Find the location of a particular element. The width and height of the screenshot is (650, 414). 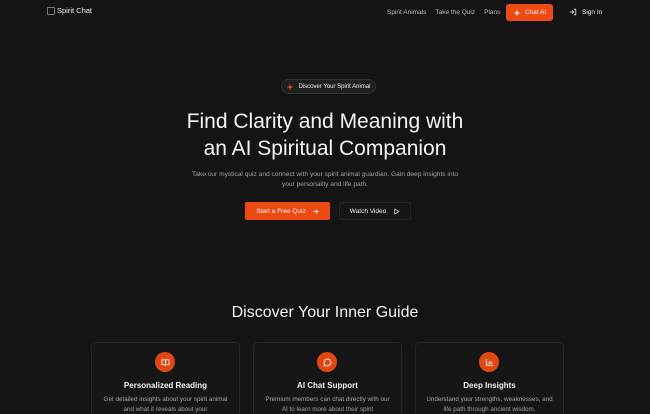

hero-title-line-1: Find Clarity and Meaning with is located at coordinates (325, 121).